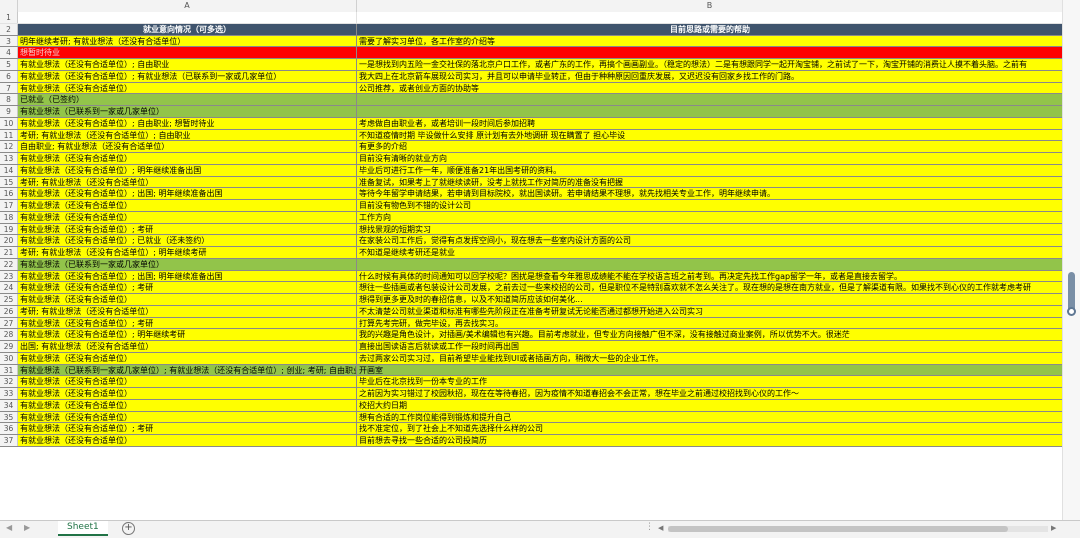 The image size is (1080, 538). I want to click on cell-employment-intent: 有就业想法（还没有合适单位）; 自由职业, so click(187, 64).